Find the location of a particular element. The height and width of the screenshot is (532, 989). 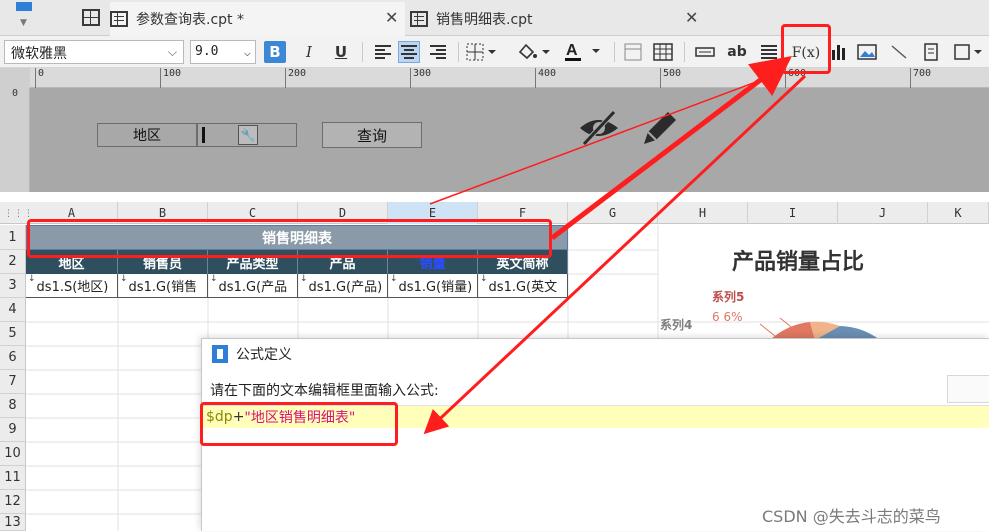

leader-line is located at coordinates (767, 330).